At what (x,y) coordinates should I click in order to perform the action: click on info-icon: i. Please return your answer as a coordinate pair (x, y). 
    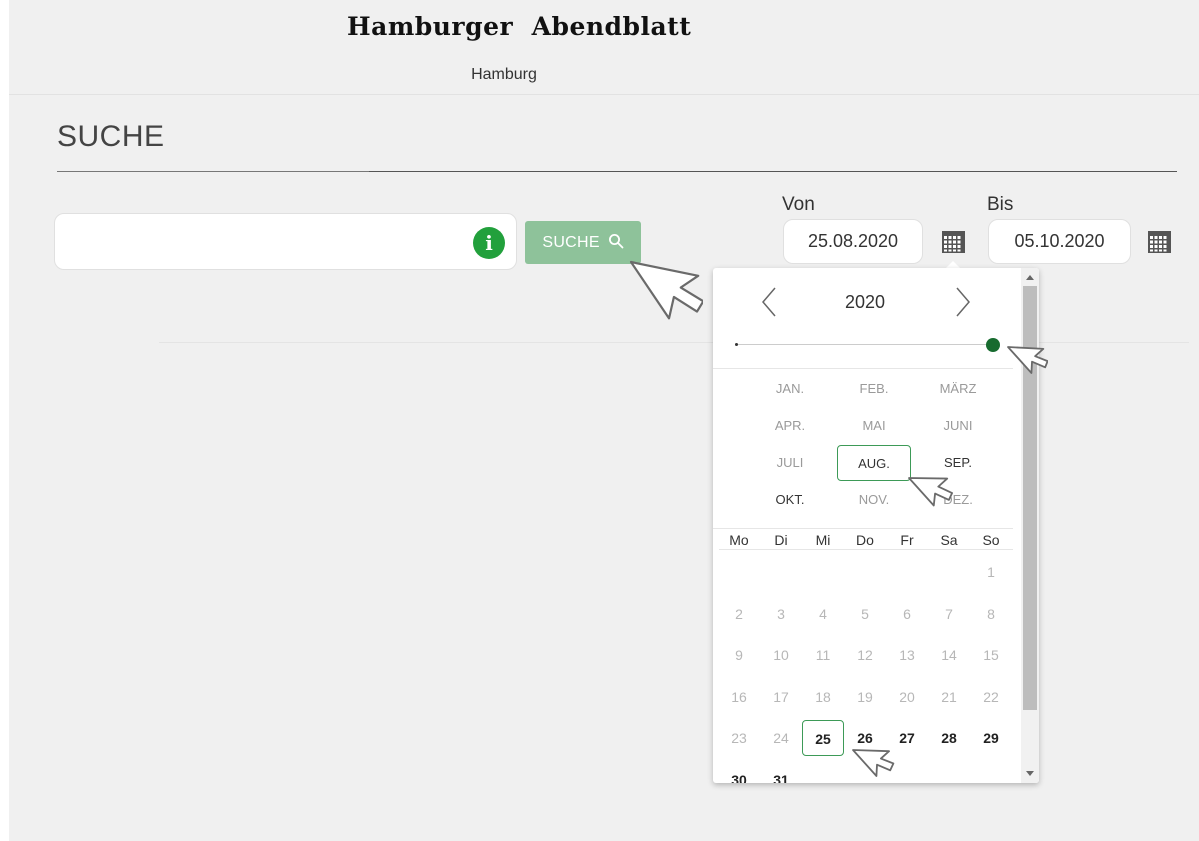
    Looking at the image, I should click on (489, 243).